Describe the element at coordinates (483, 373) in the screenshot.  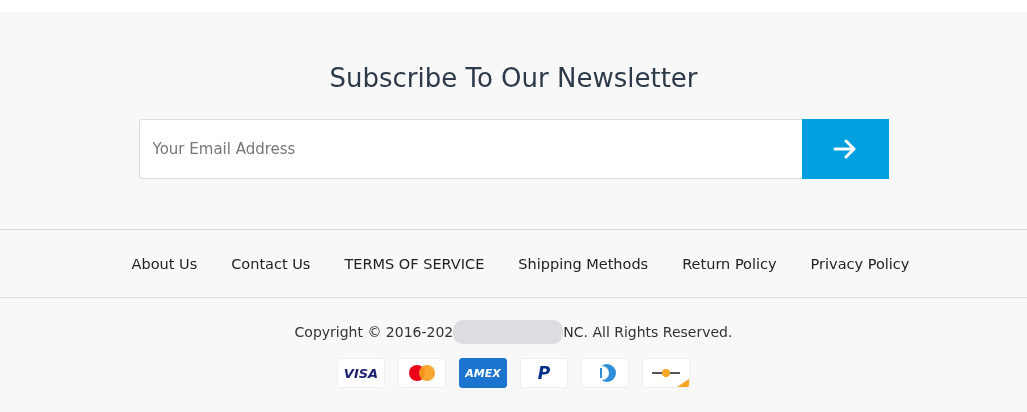
I see `amex-card-icon: AMEX` at that location.